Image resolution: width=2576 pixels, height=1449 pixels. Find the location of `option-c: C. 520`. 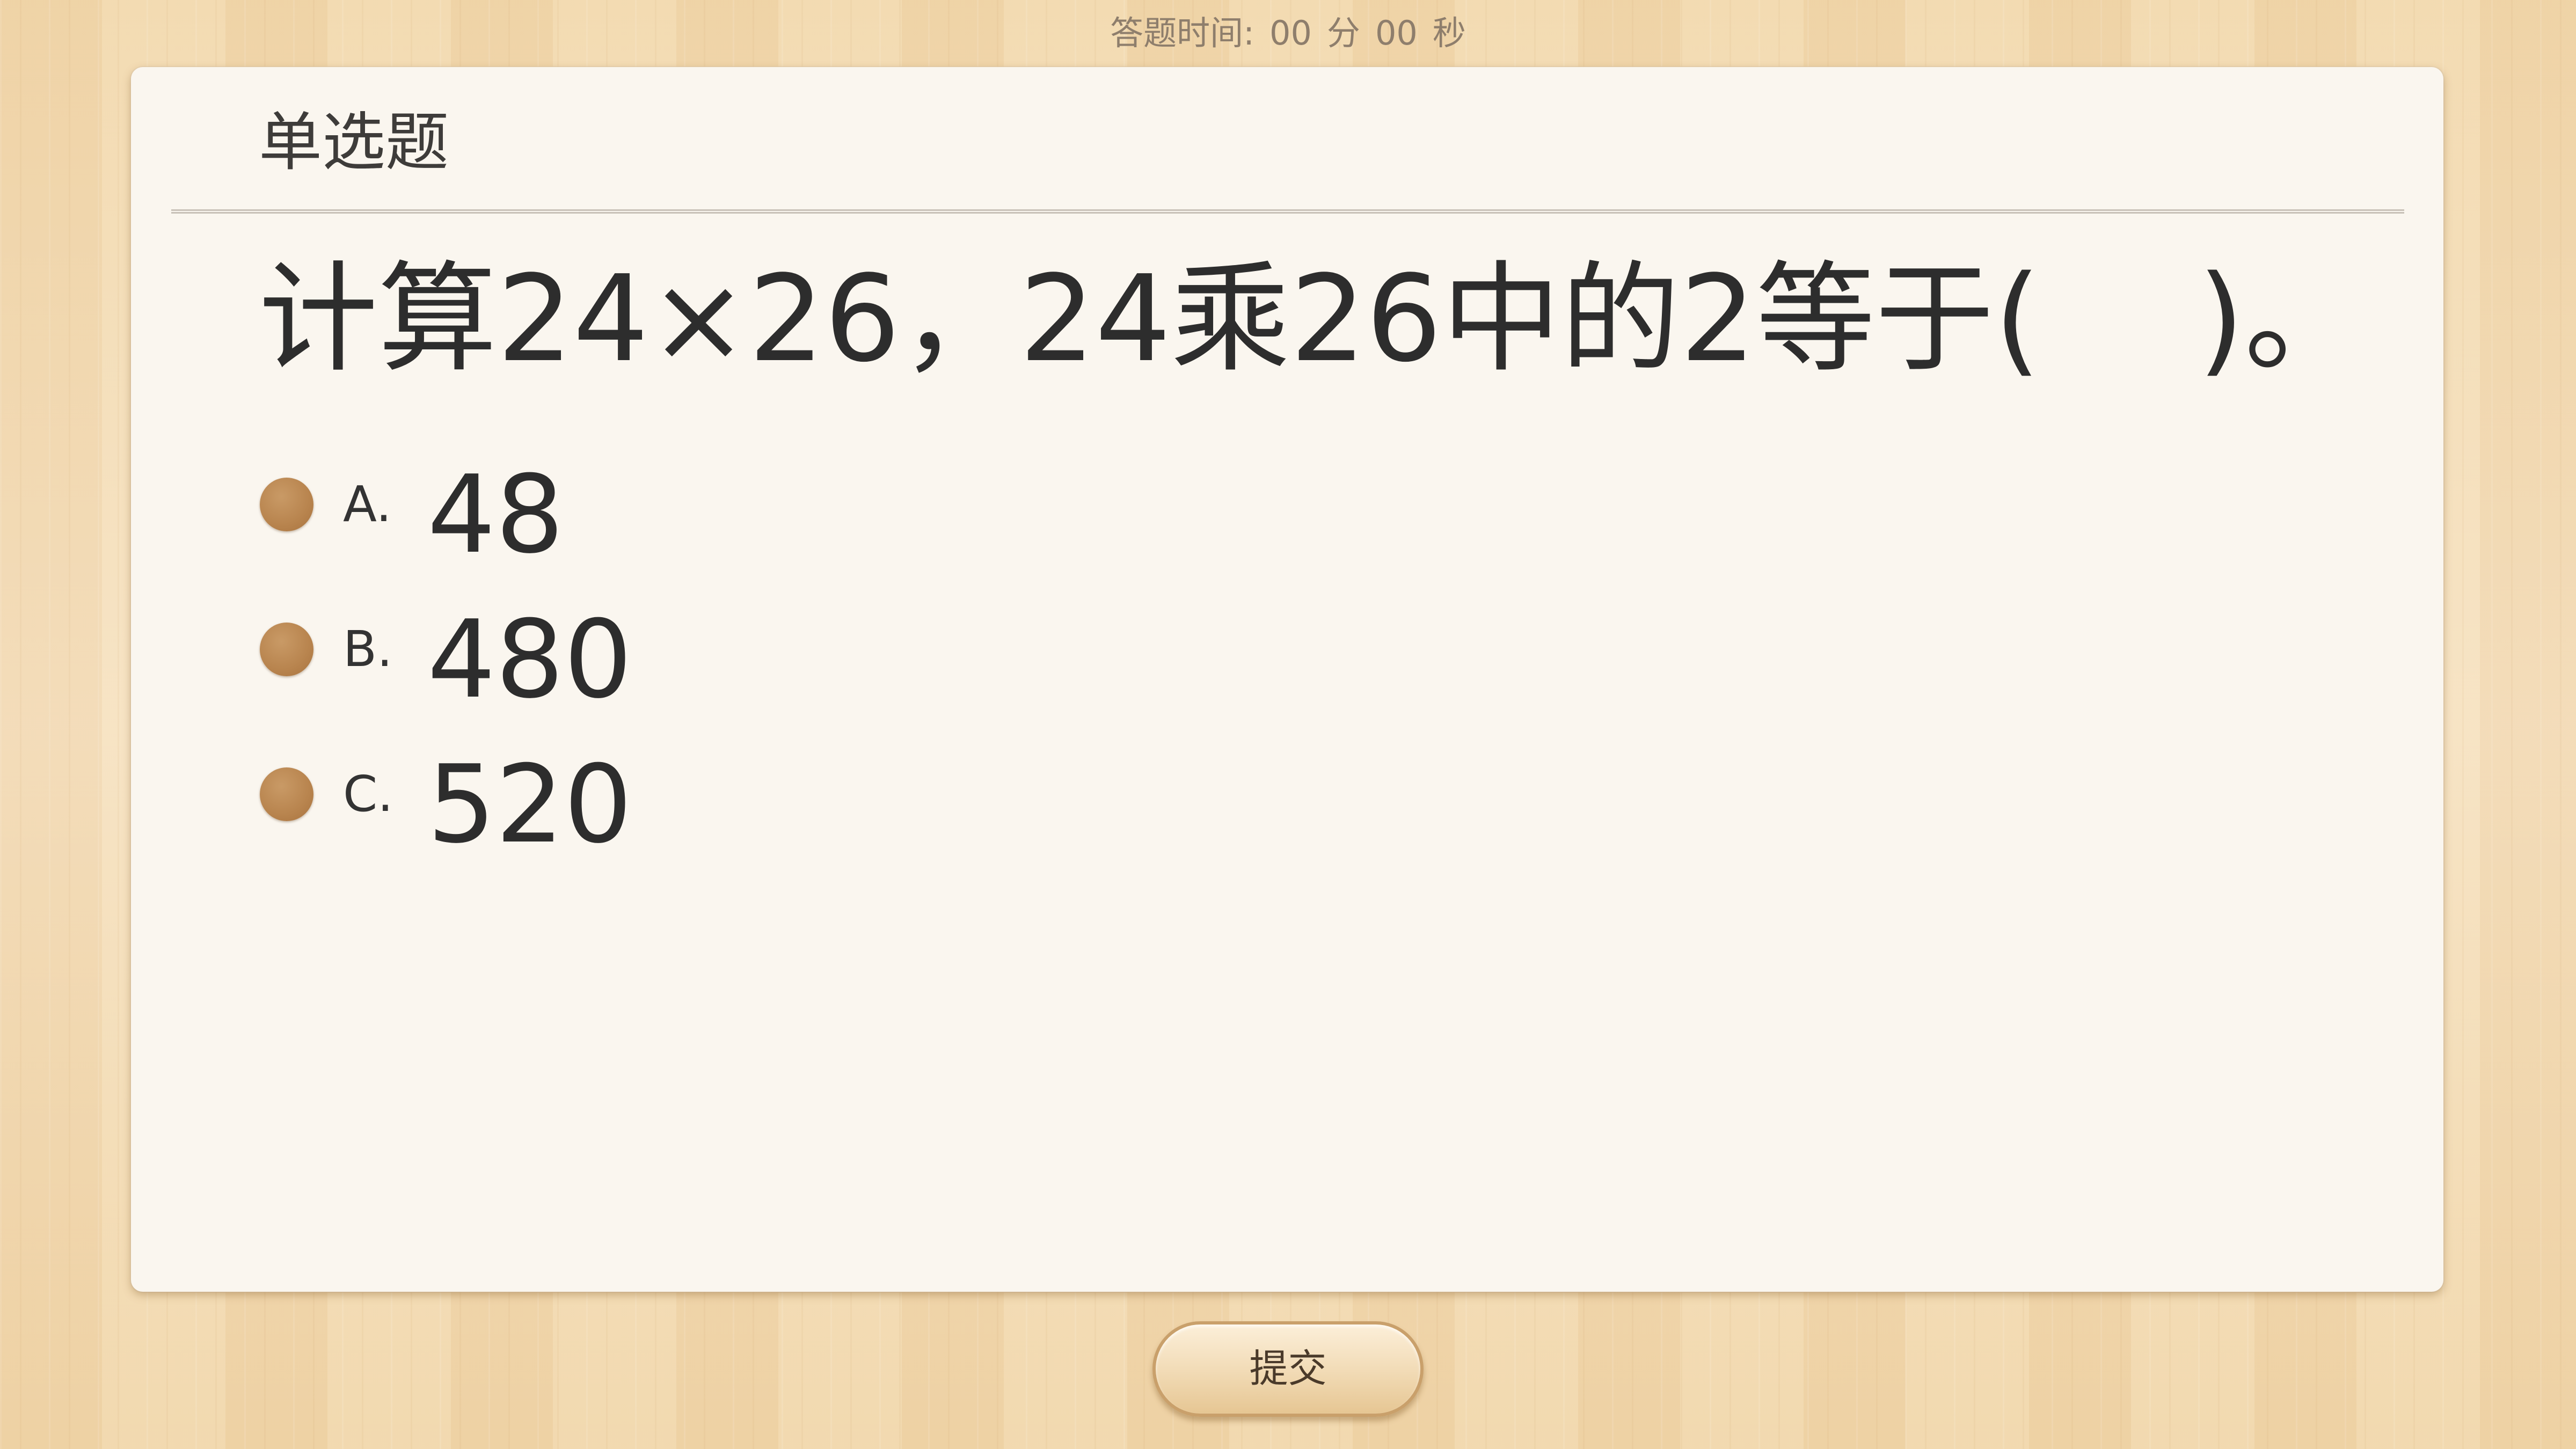

option-c: C. 520 is located at coordinates (582, 805).